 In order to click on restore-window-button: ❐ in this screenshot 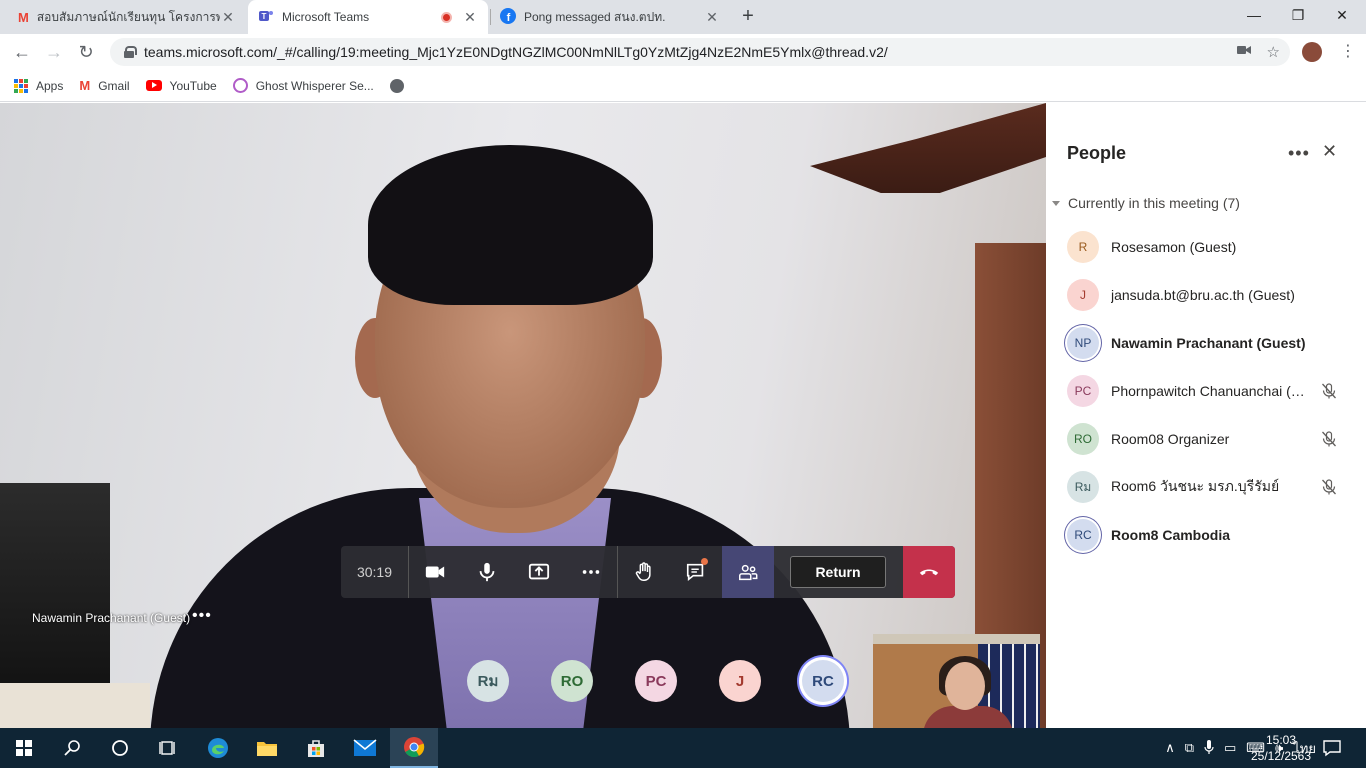, I will do `click(1298, 15)`.